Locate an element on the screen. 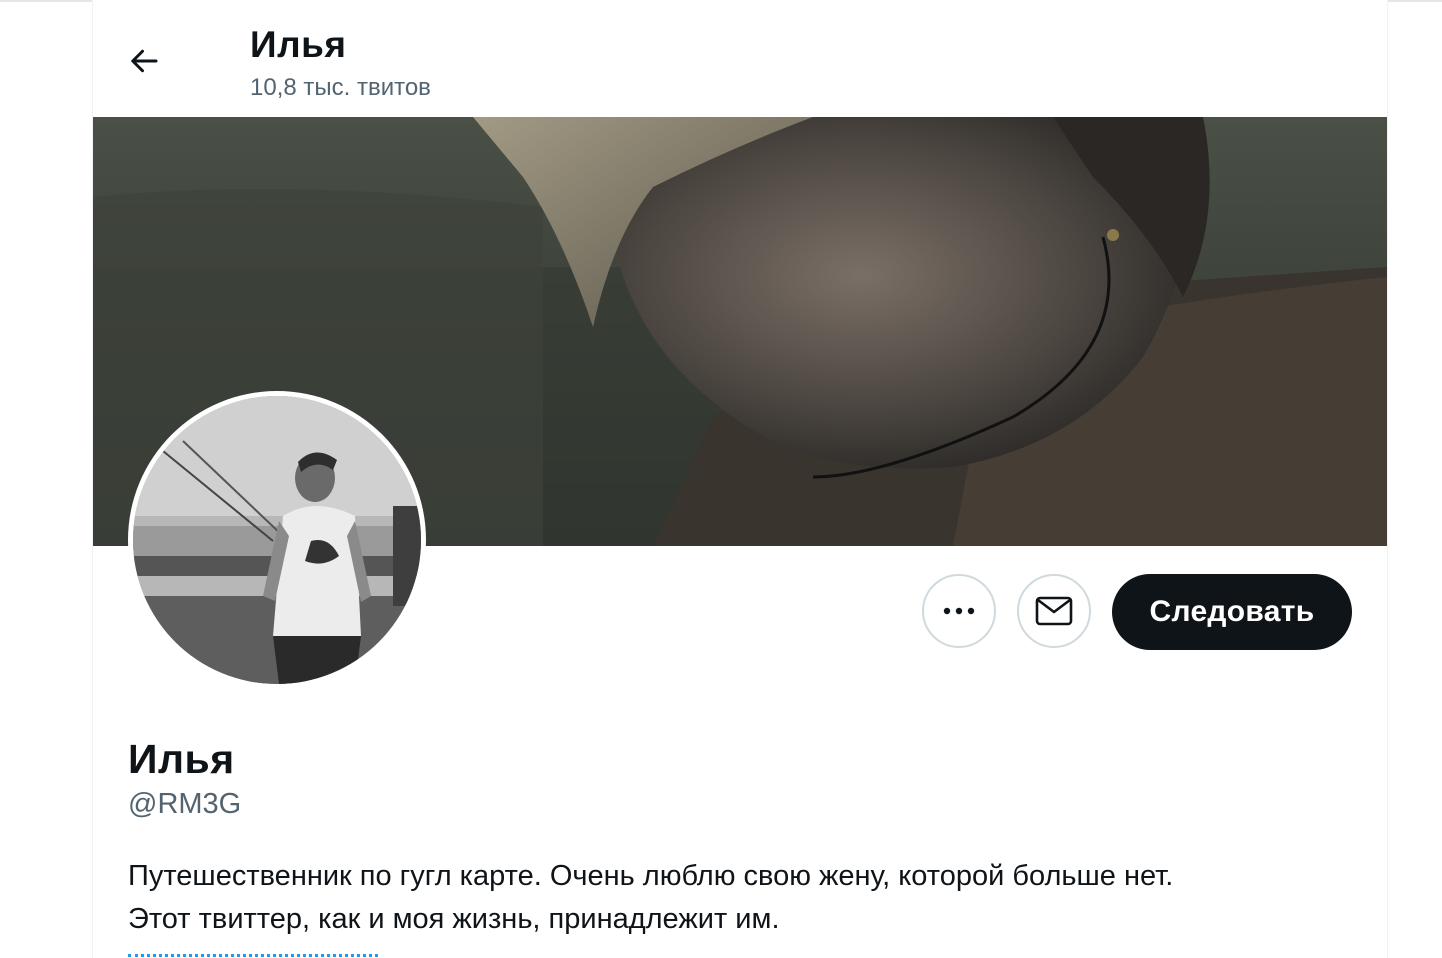  avatar-photo is located at coordinates (277, 540).